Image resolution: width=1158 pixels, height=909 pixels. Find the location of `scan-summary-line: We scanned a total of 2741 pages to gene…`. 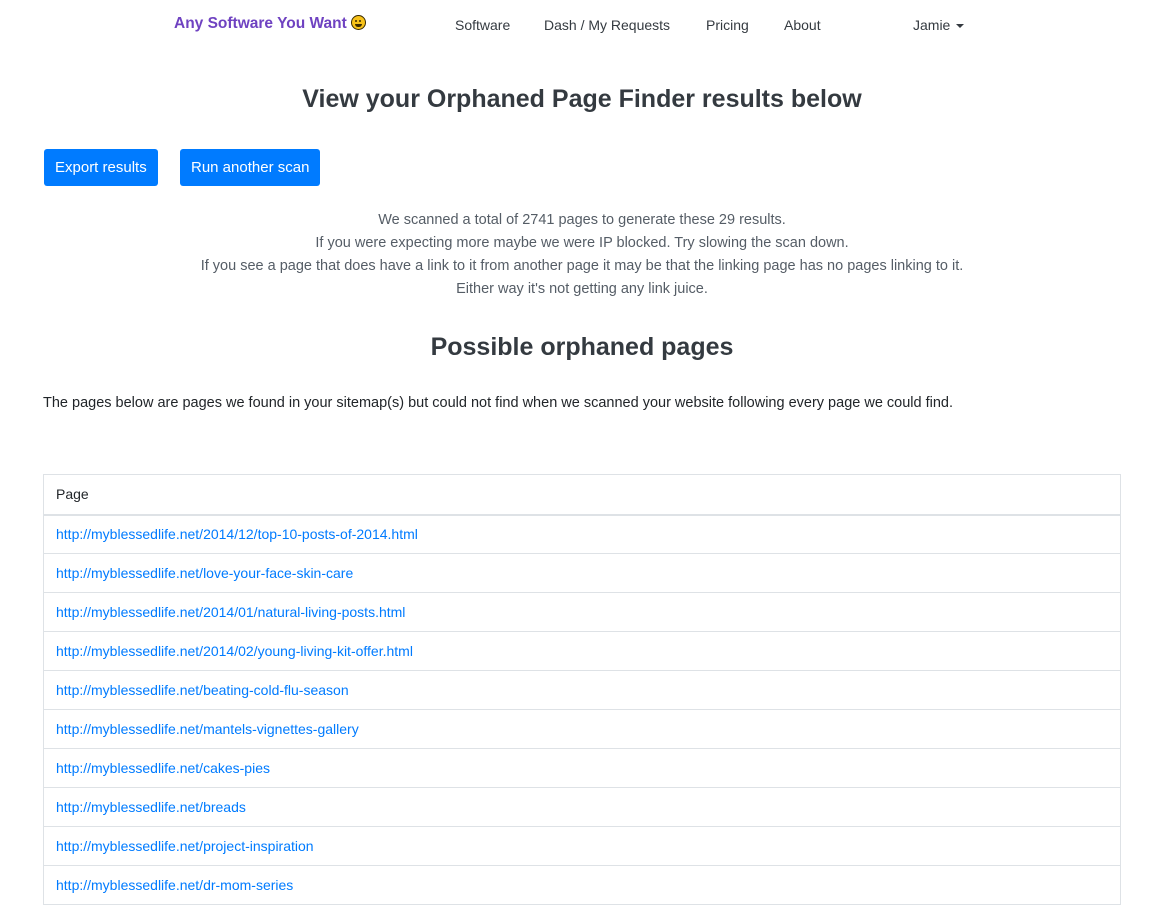

scan-summary-line: We scanned a total of 2741 pages to gene… is located at coordinates (582, 220).